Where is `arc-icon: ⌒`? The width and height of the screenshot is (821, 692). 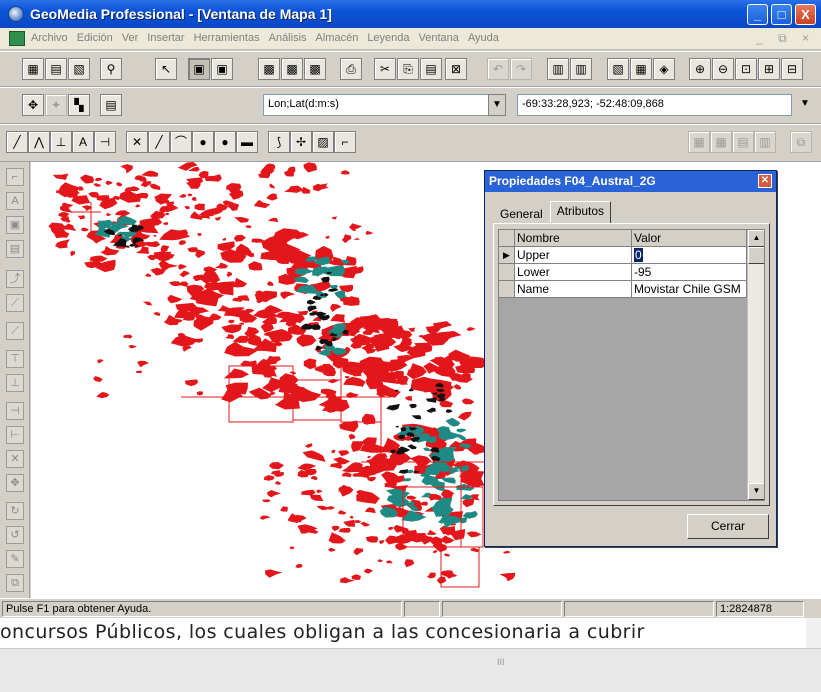 arc-icon: ⌒ is located at coordinates (181, 142).